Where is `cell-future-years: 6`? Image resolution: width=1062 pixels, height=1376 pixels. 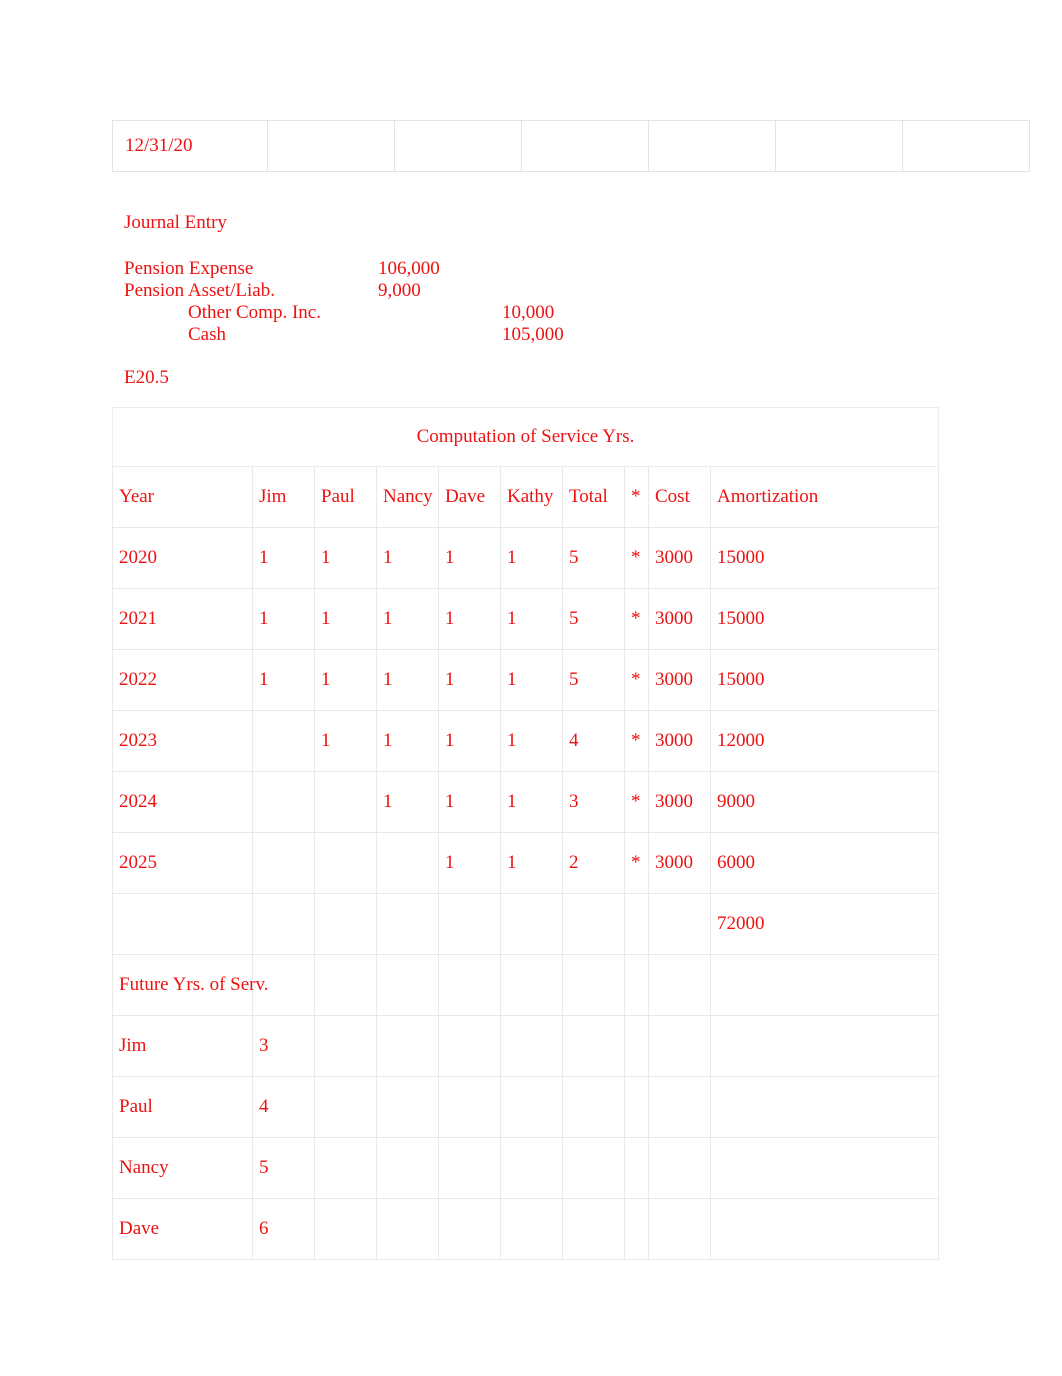 cell-future-years: 6 is located at coordinates (283, 1229).